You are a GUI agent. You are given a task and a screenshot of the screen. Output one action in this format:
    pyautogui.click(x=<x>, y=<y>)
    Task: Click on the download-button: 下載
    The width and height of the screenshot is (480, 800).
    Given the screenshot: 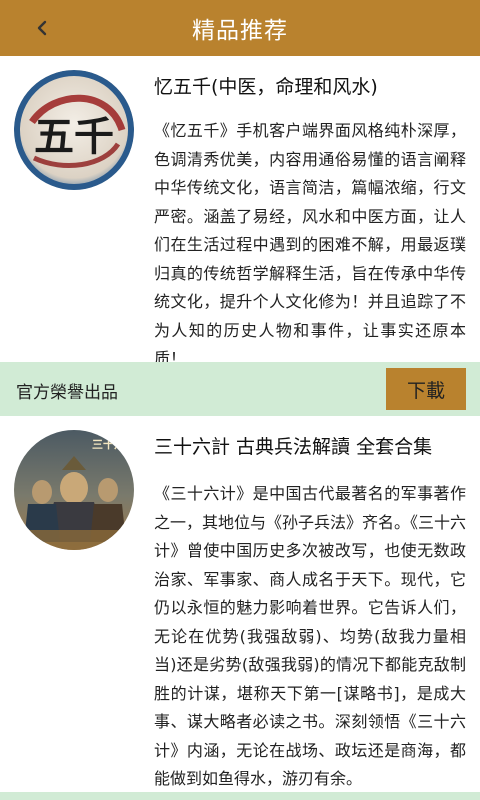 What is the action you would take?
    pyautogui.click(x=426, y=389)
    